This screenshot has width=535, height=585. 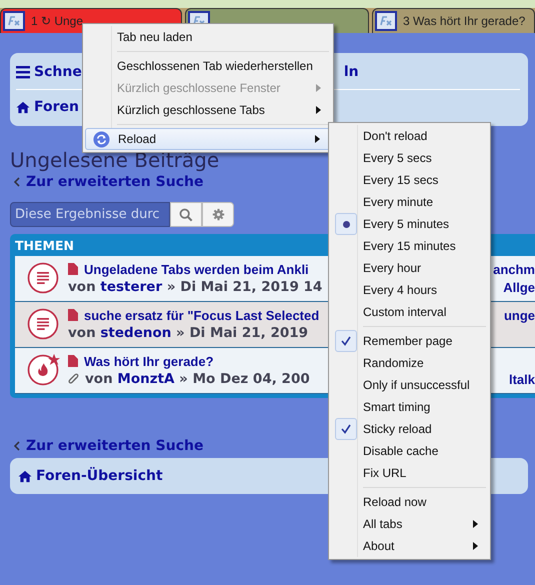 I want to click on search-field: Diese Ergebnisse durc, so click(x=90, y=214).